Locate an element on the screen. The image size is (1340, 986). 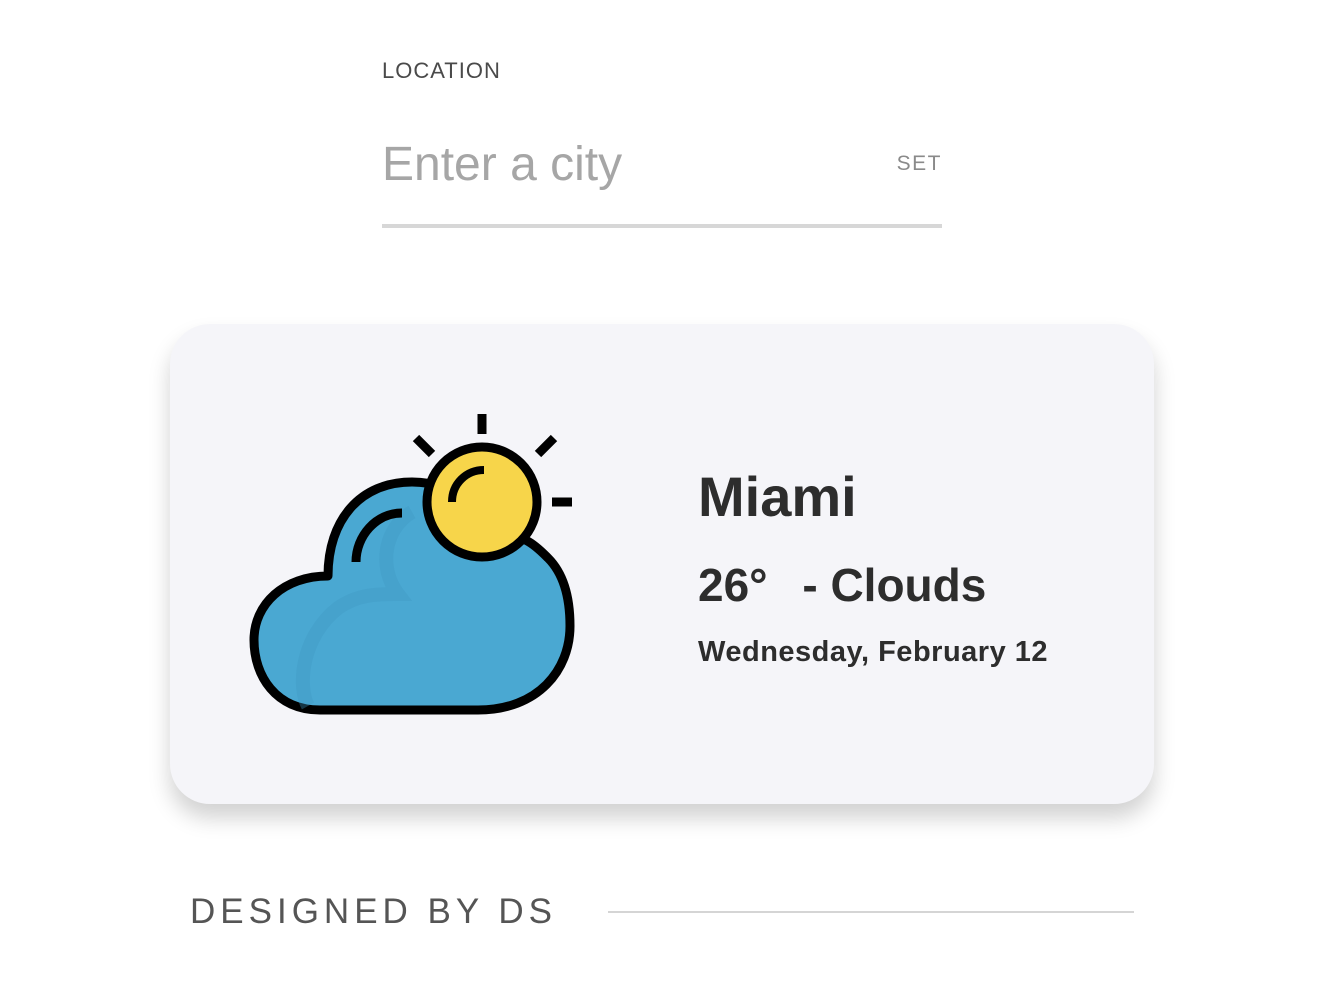
location-form: SET is located at coordinates (662, 175).